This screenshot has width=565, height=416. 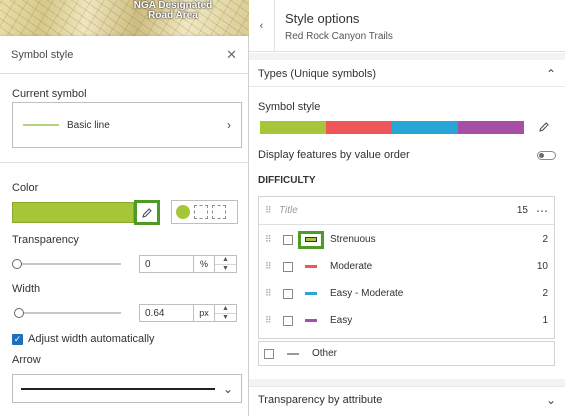 I want to click on divider, so click(x=124, y=162).